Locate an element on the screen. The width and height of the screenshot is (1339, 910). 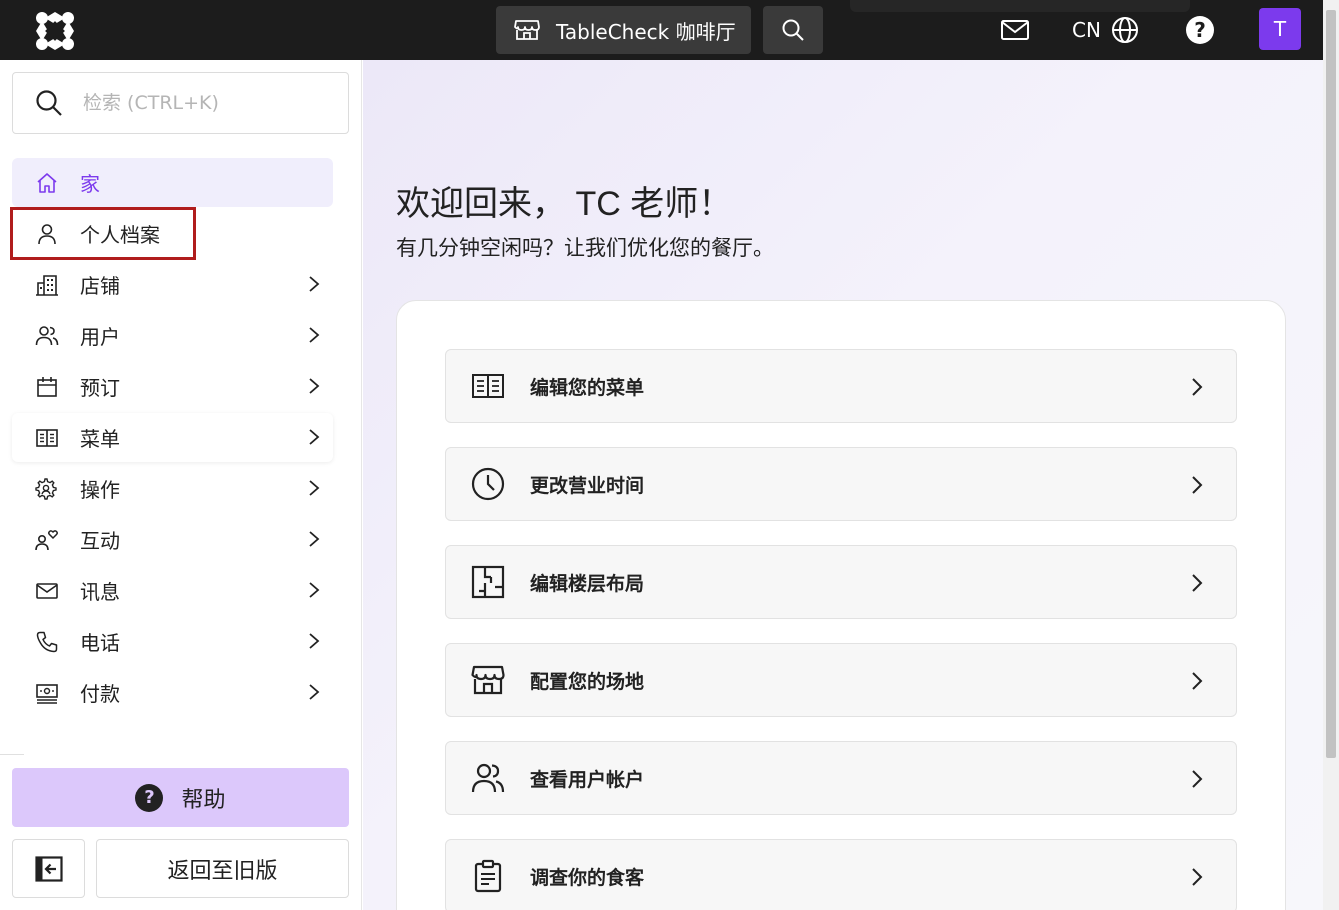
clock-icon is located at coordinates (488, 484).